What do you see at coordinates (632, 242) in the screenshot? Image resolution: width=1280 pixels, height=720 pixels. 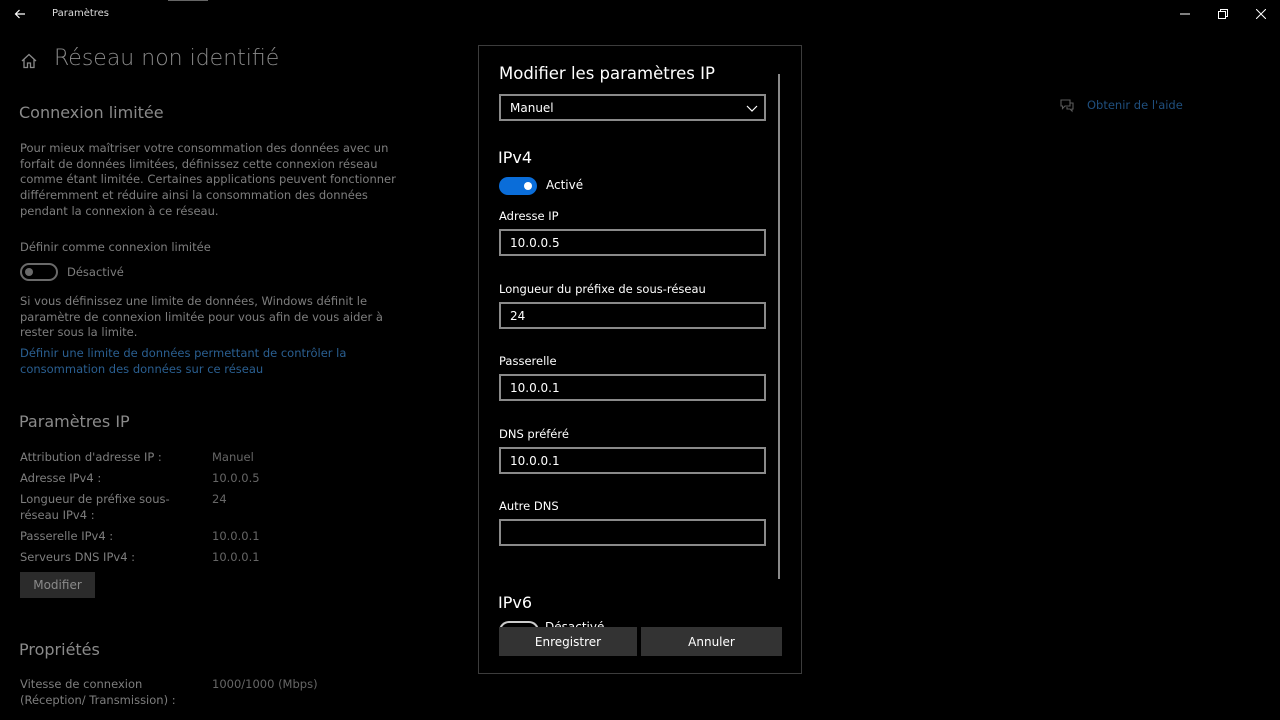 I see `ip-address-input` at bounding box center [632, 242].